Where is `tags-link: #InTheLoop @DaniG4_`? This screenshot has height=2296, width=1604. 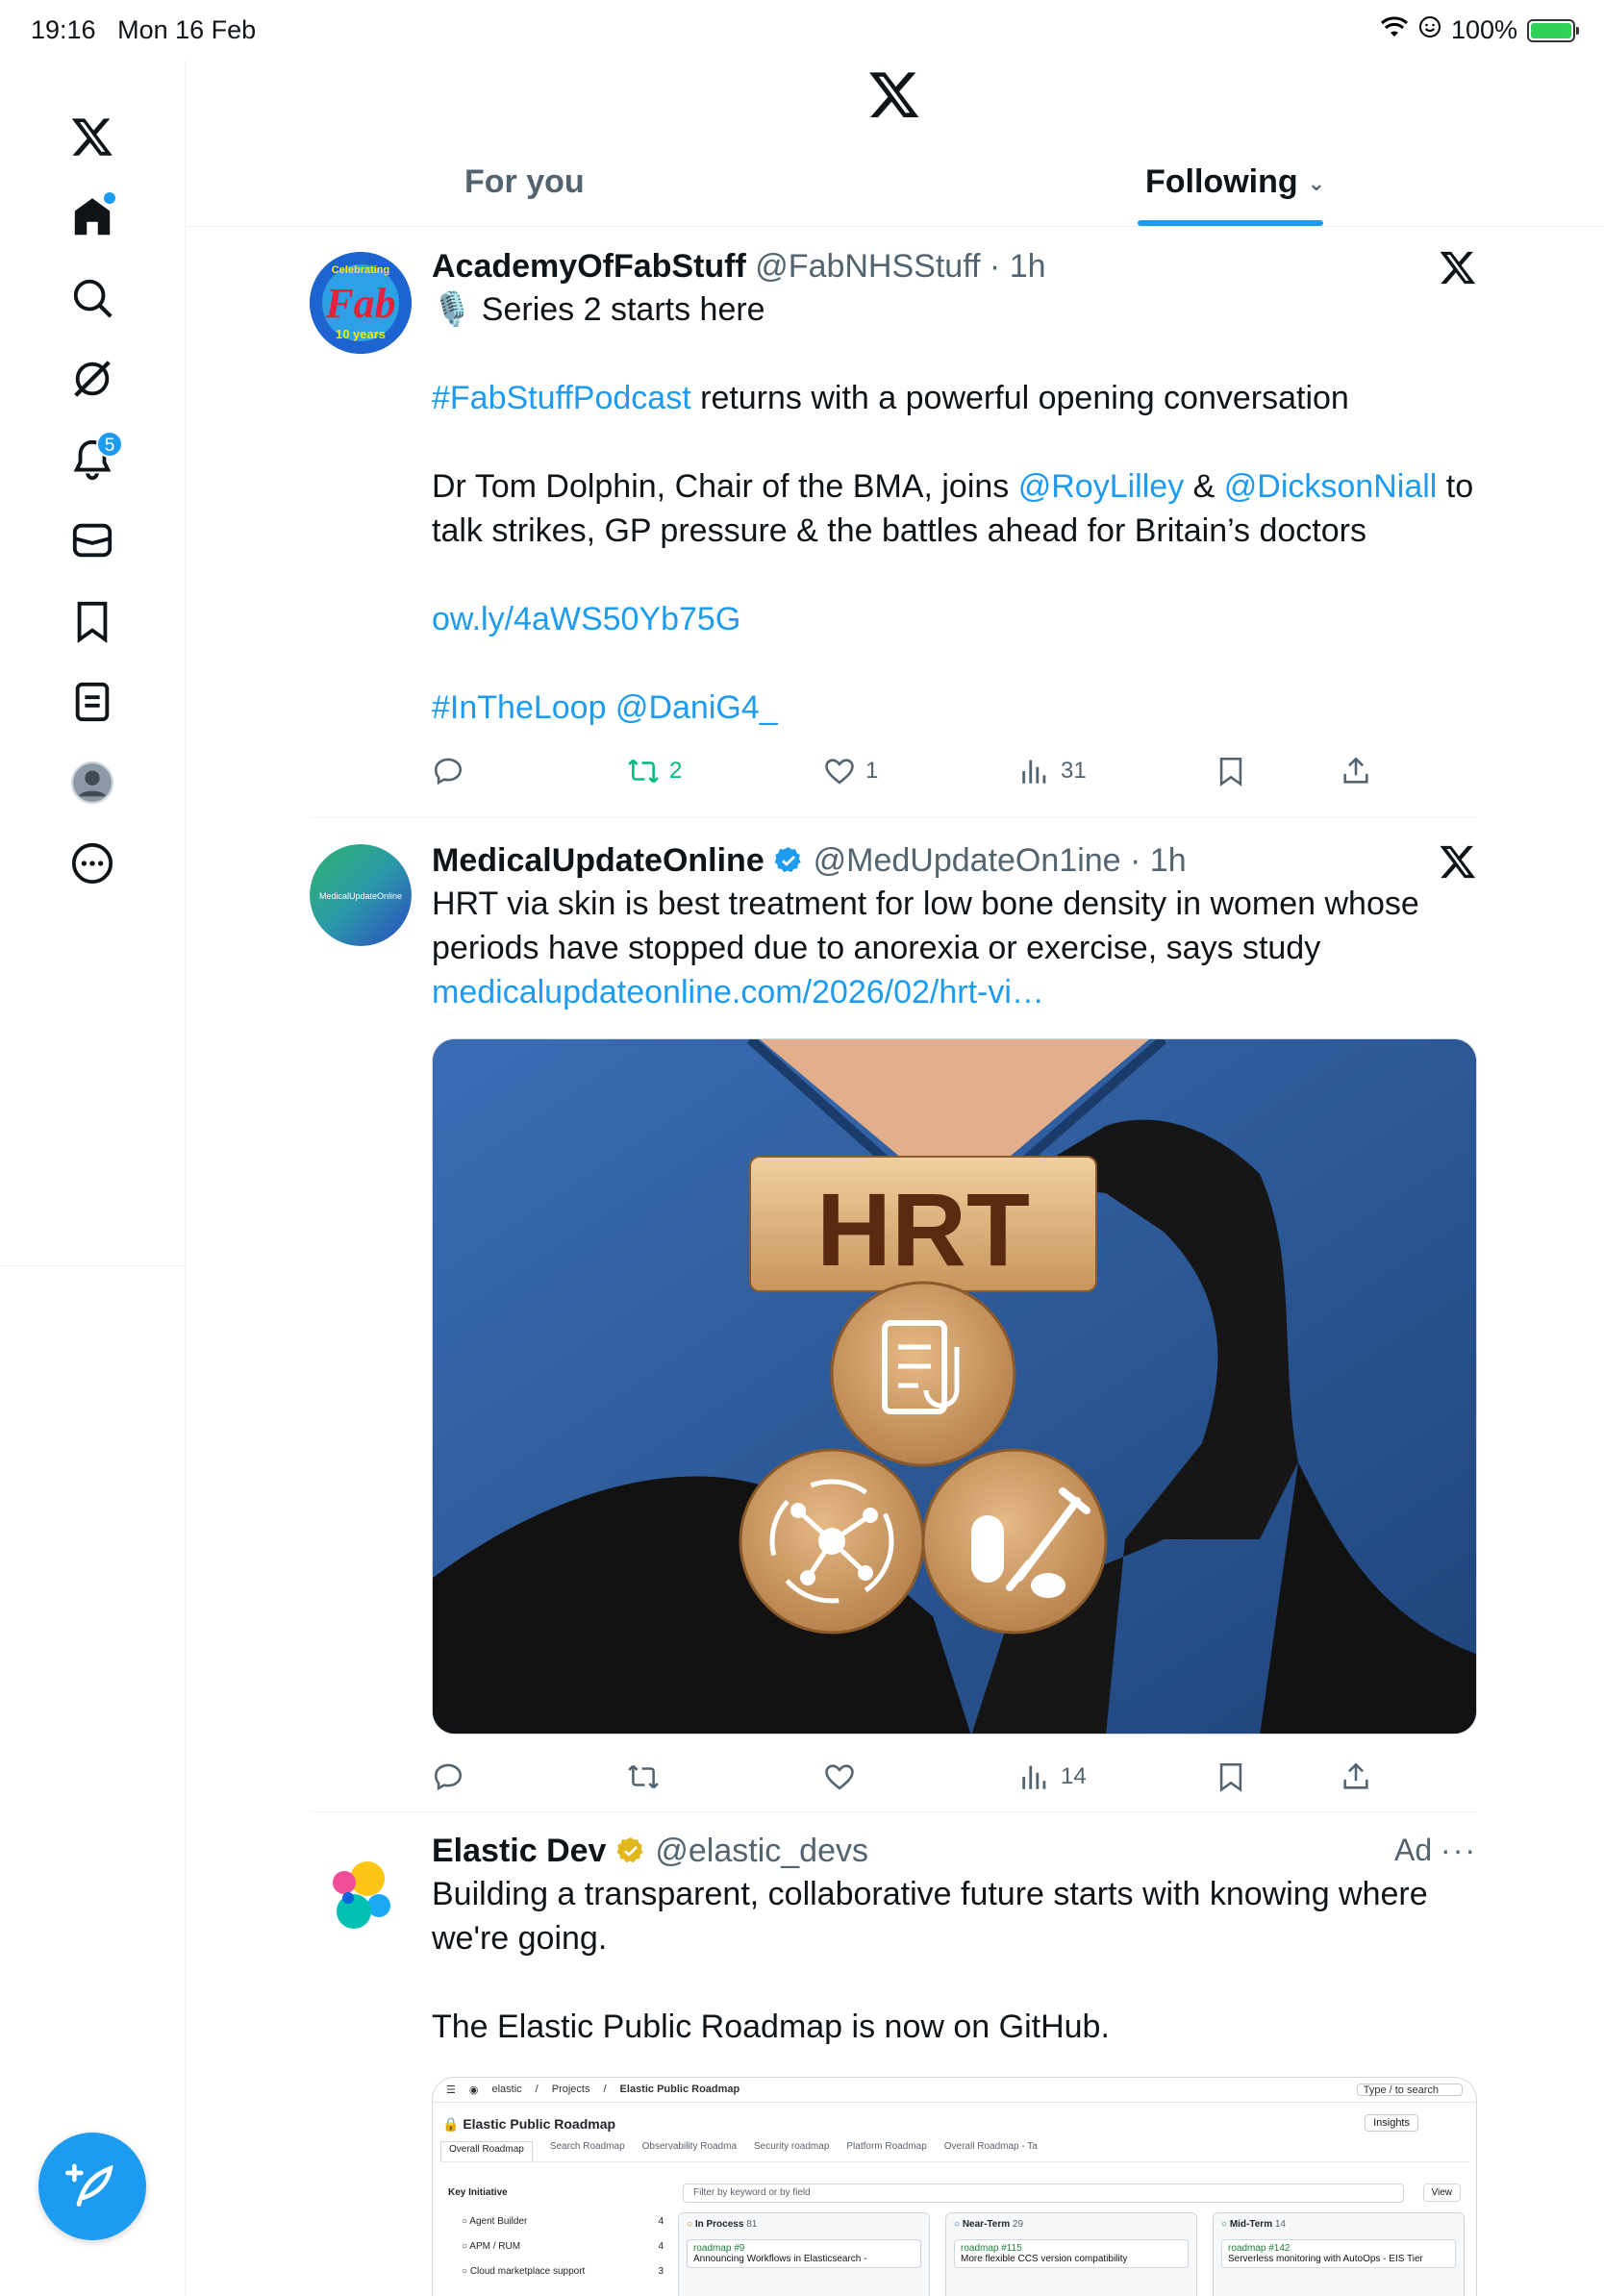 tags-link: #InTheLoop @DaniG4_ is located at coordinates (605, 707).